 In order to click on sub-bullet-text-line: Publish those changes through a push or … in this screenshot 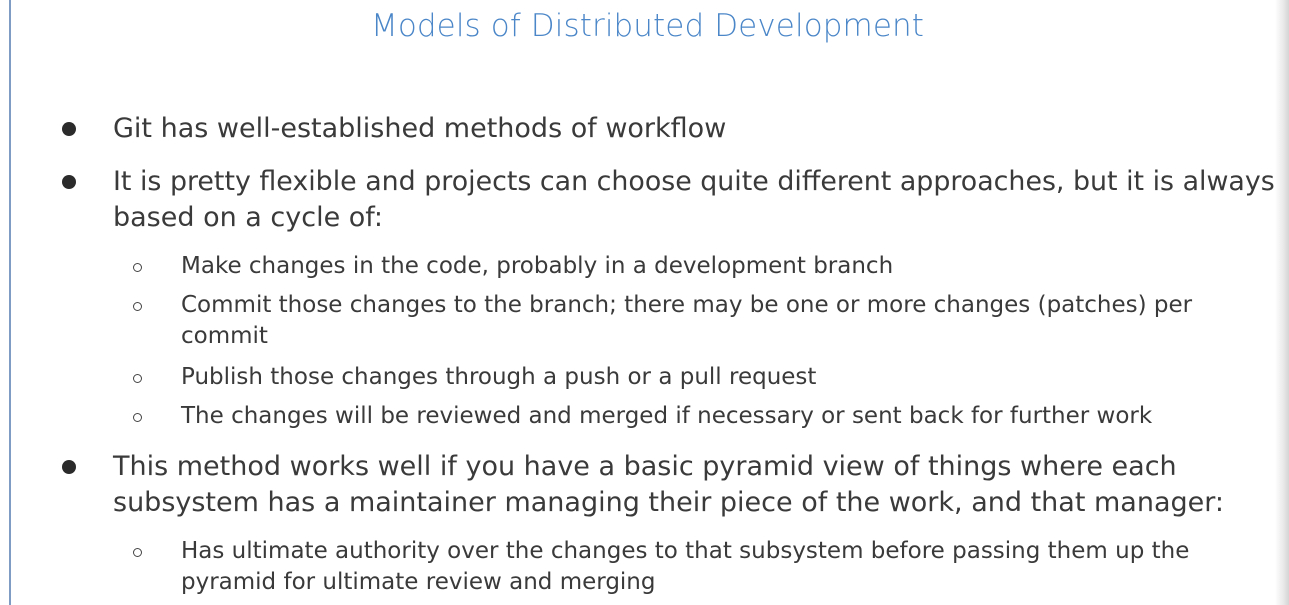, I will do `click(499, 377)`.